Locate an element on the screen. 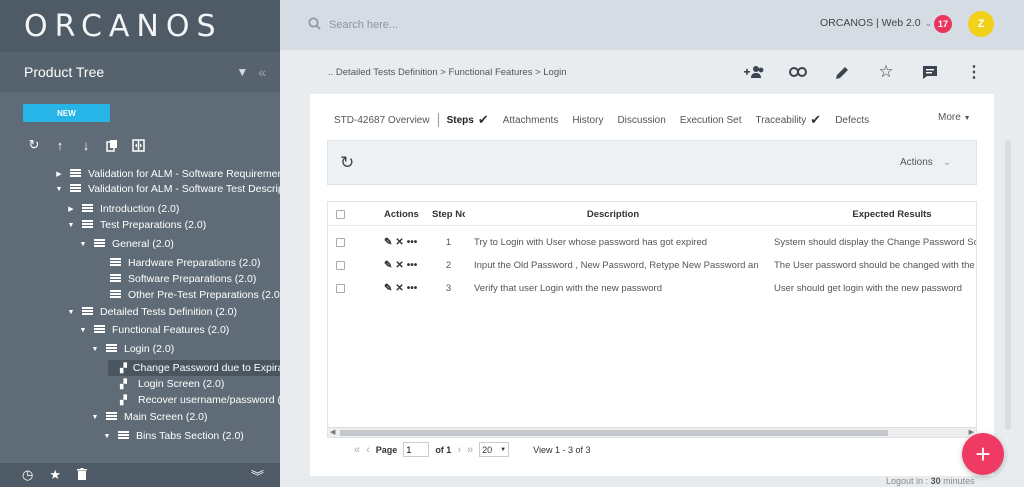  move-up-icon: ↑ is located at coordinates (60, 145).